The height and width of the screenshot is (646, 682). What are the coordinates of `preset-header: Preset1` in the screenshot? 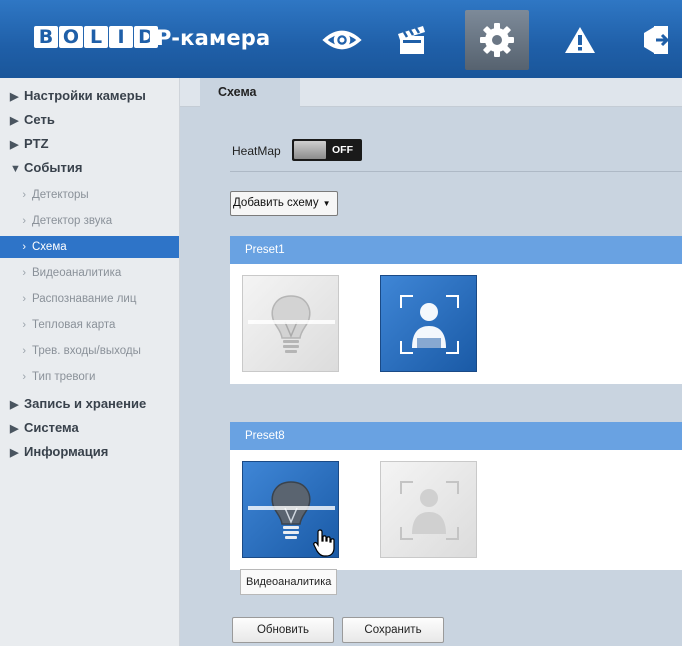 It's located at (456, 250).